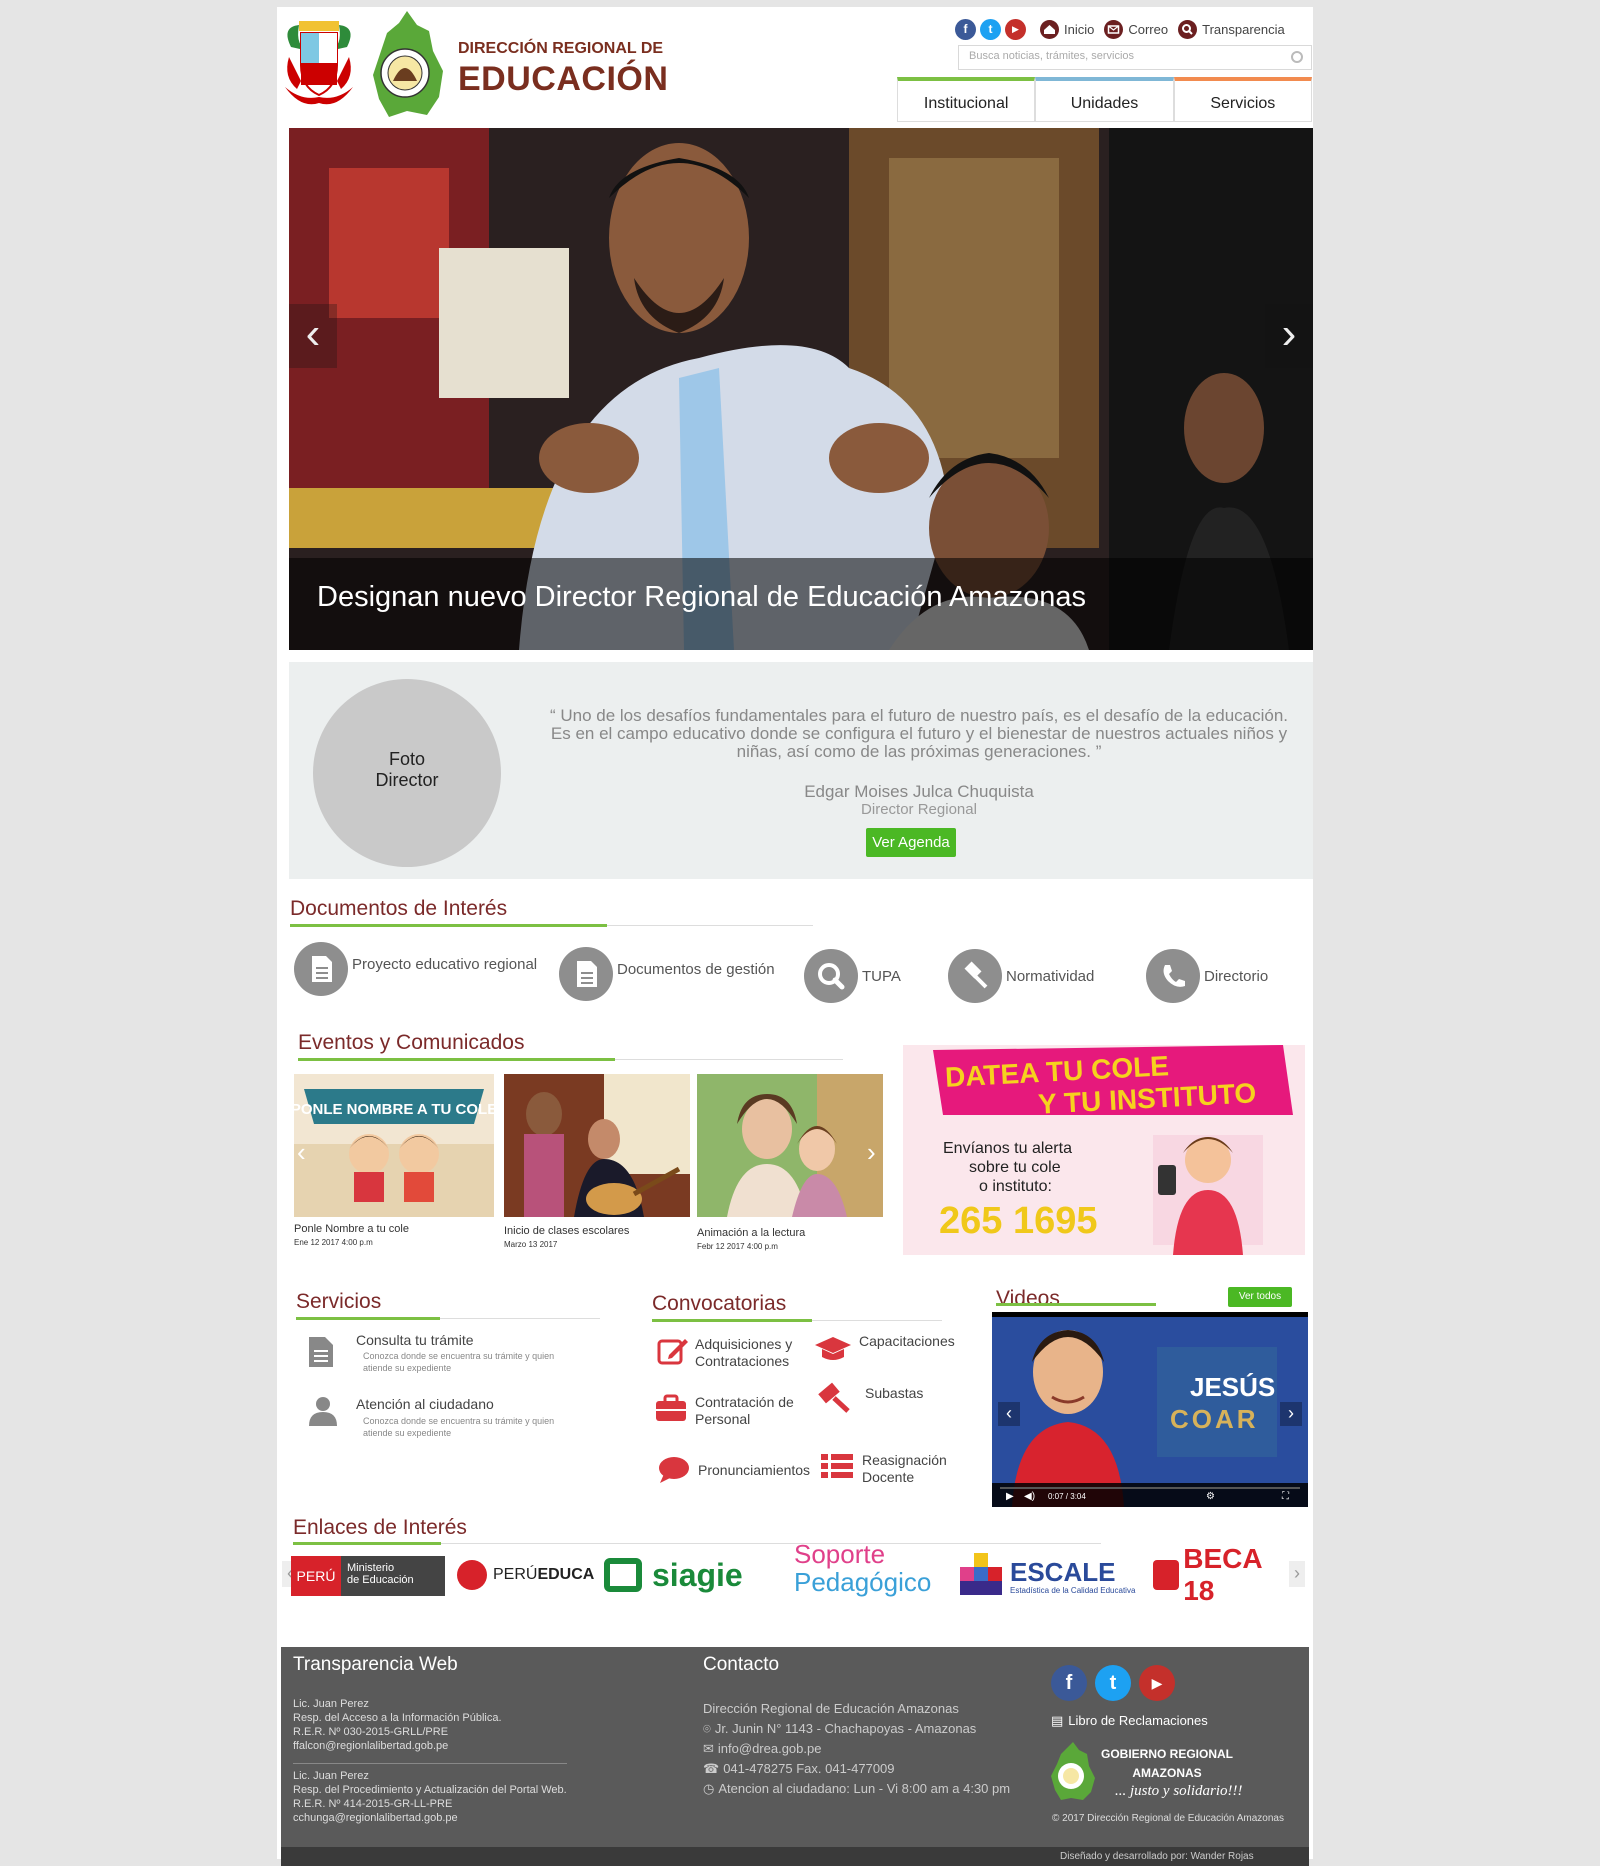 The image size is (1600, 1866). Describe the element at coordinates (1067, 1496) in the screenshot. I see `video-time: 0:07 / 3:04` at that location.